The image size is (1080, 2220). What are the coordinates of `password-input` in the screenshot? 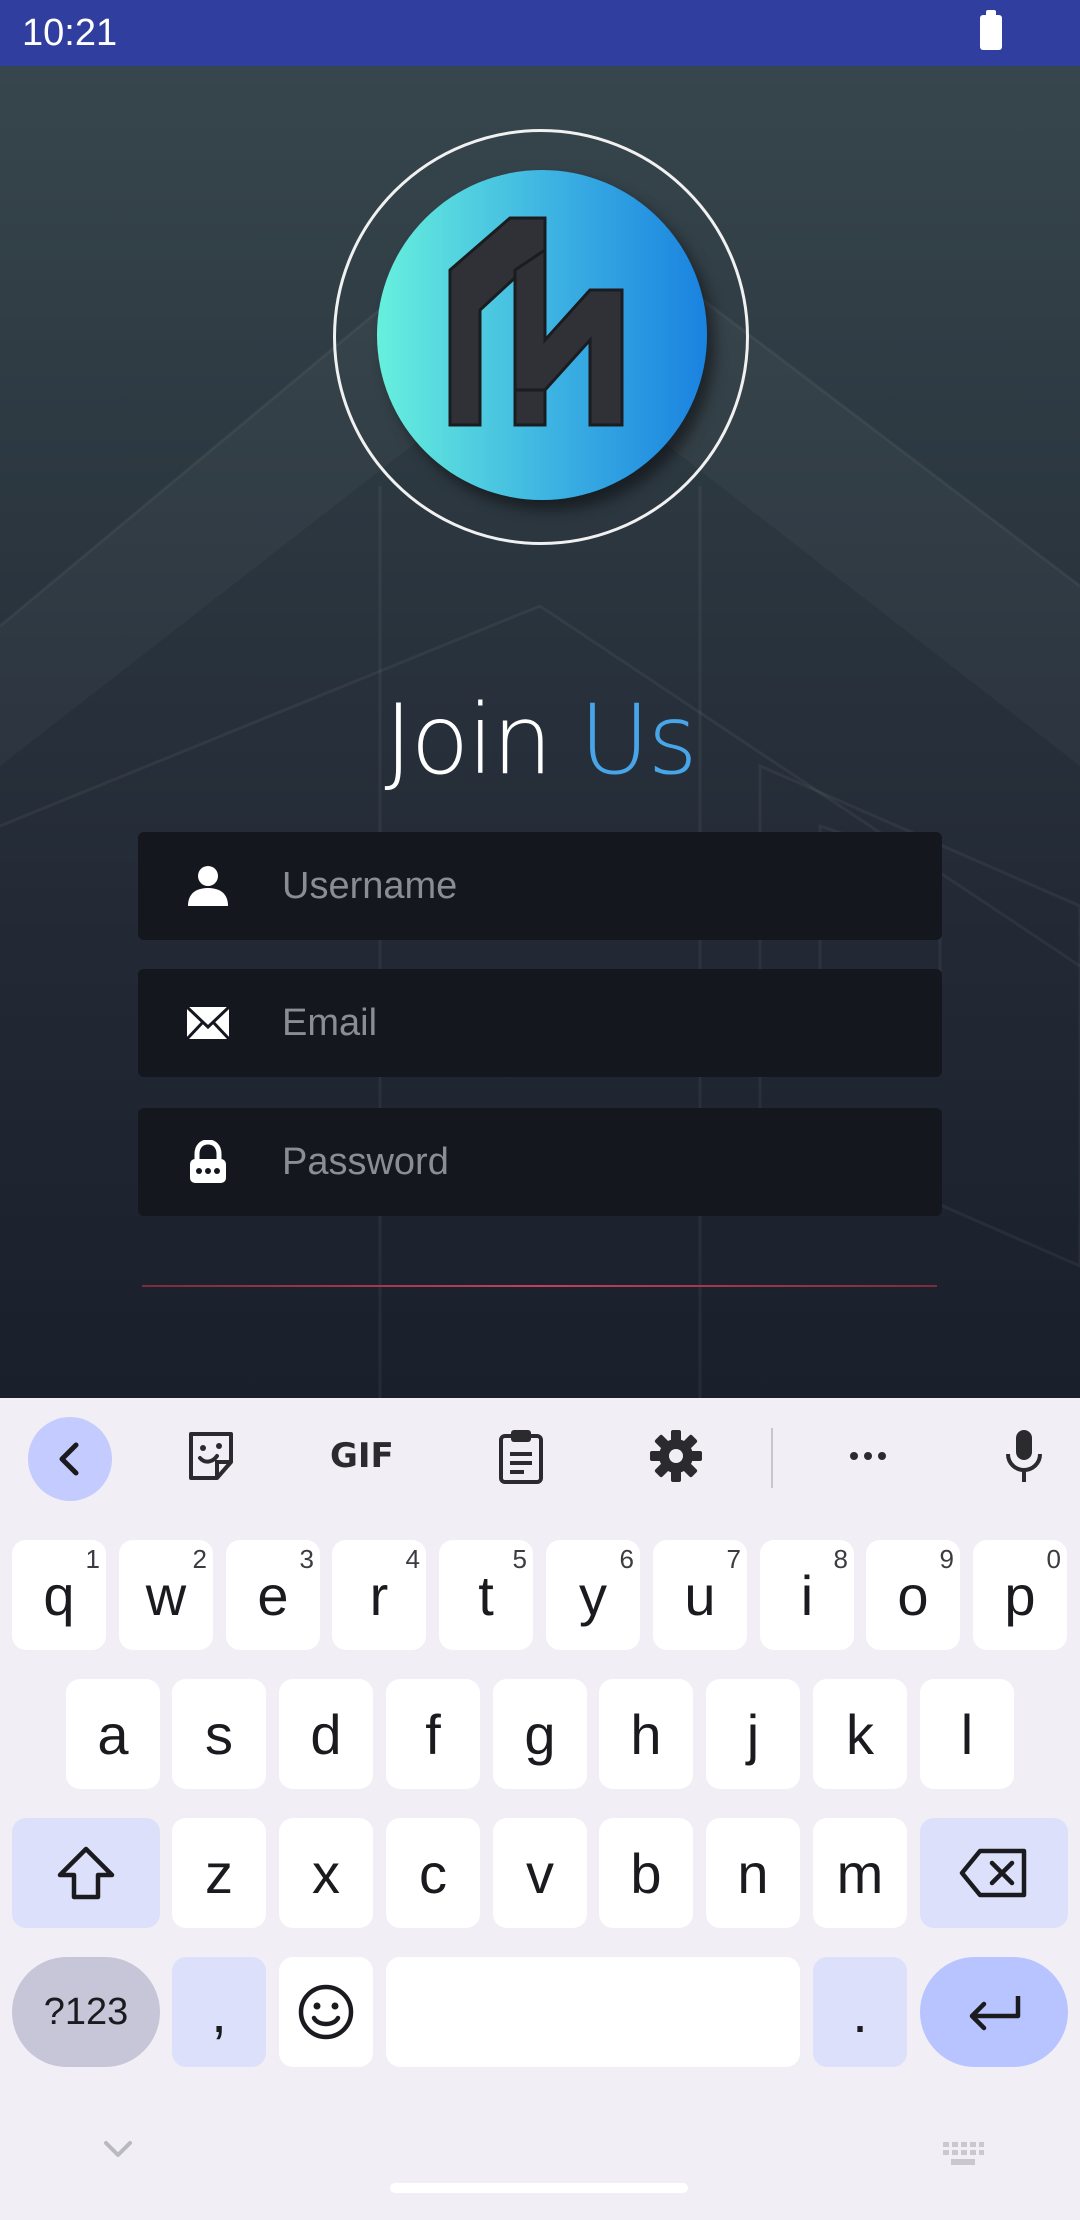 It's located at (602, 1162).